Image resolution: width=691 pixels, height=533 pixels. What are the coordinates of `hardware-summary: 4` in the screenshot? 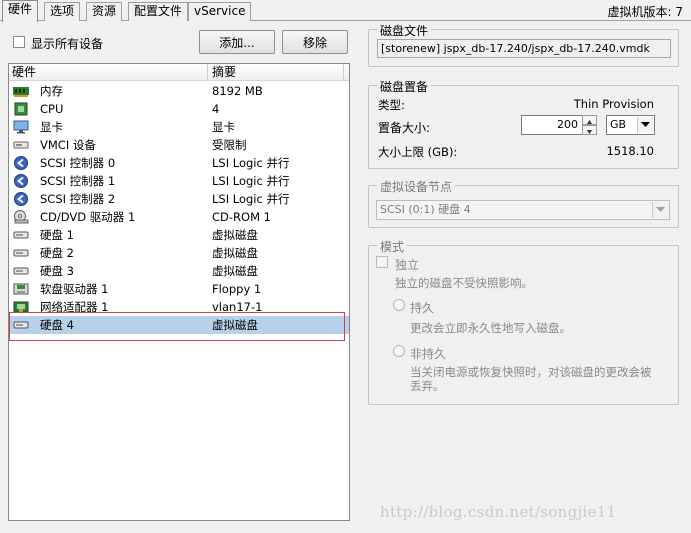 It's located at (216, 109).